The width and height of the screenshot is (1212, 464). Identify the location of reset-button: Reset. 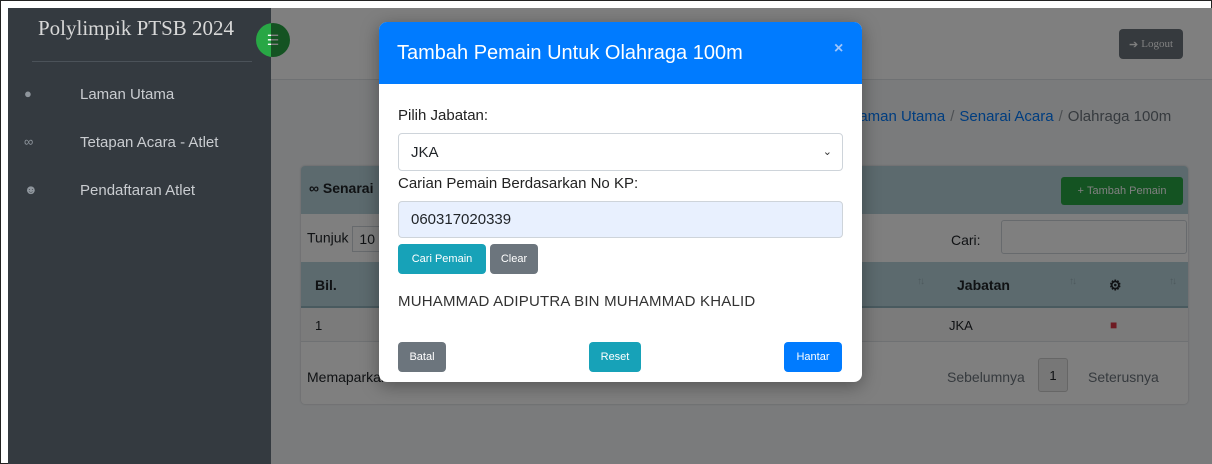
(615, 357).